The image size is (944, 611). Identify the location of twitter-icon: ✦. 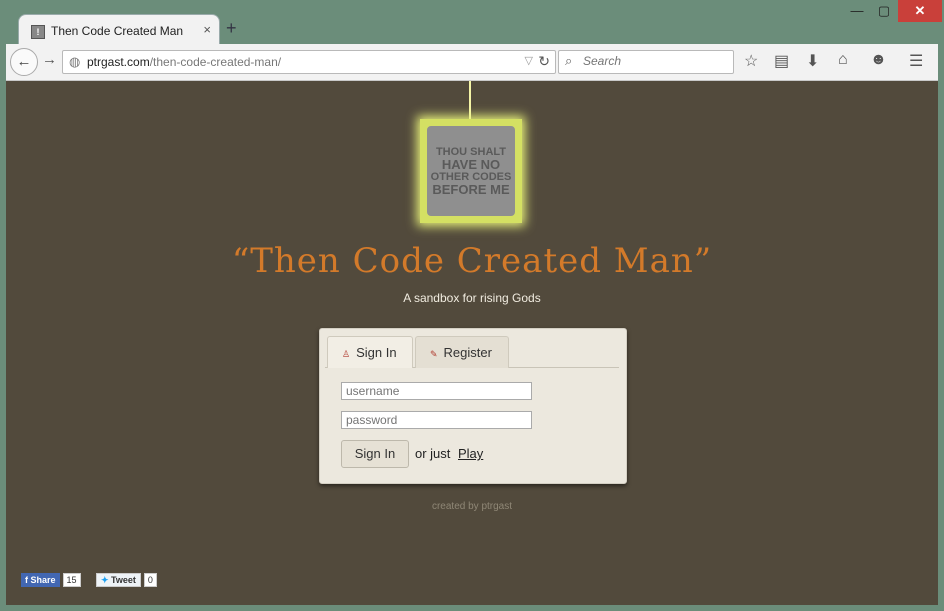
(106, 580).